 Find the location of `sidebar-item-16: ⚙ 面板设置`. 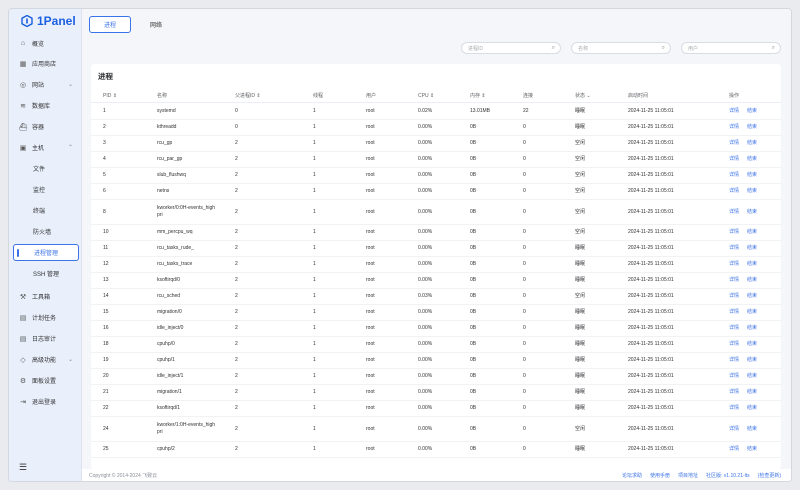

sidebar-item-16: ⚙ 面板设置 is located at coordinates (46, 380).